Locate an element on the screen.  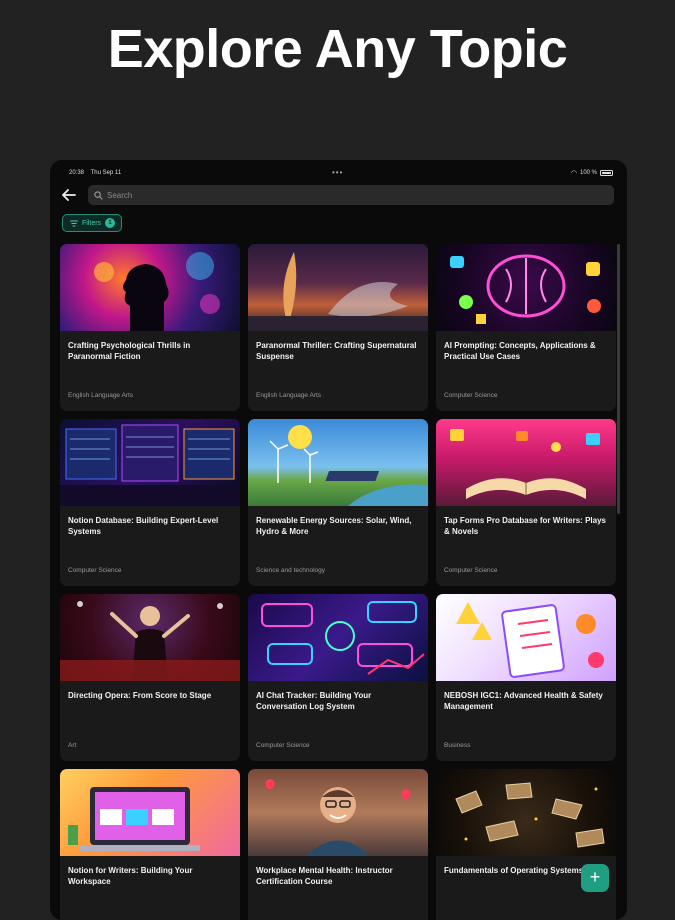
arrow-left-icon is located at coordinates (69, 195).